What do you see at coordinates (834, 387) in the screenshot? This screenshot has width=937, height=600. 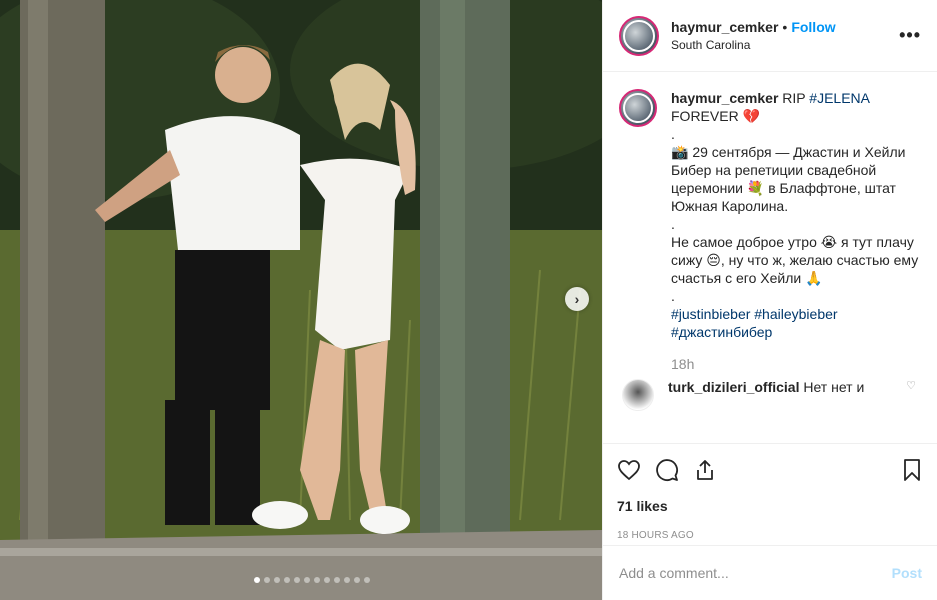 I see `comment-body: Нет нет и` at bounding box center [834, 387].